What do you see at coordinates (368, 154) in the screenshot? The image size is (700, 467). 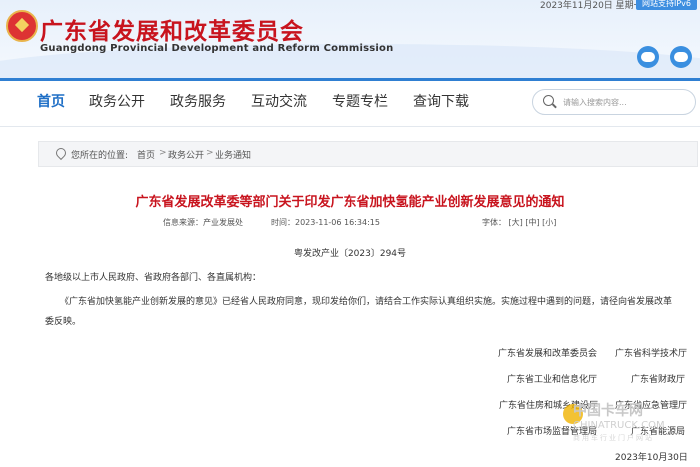 I see `breadcrumb: 您所在的位置: 首页 > 政务公开 > 业务通知` at bounding box center [368, 154].